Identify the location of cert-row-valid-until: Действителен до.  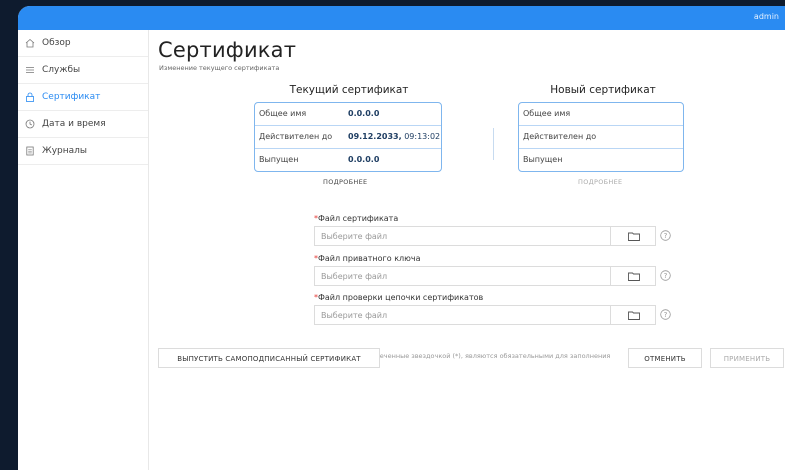
(601, 137).